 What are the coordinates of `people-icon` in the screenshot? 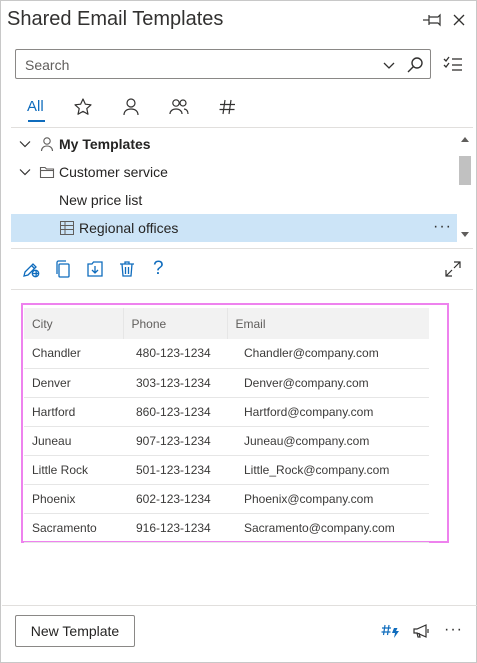 It's located at (179, 107).